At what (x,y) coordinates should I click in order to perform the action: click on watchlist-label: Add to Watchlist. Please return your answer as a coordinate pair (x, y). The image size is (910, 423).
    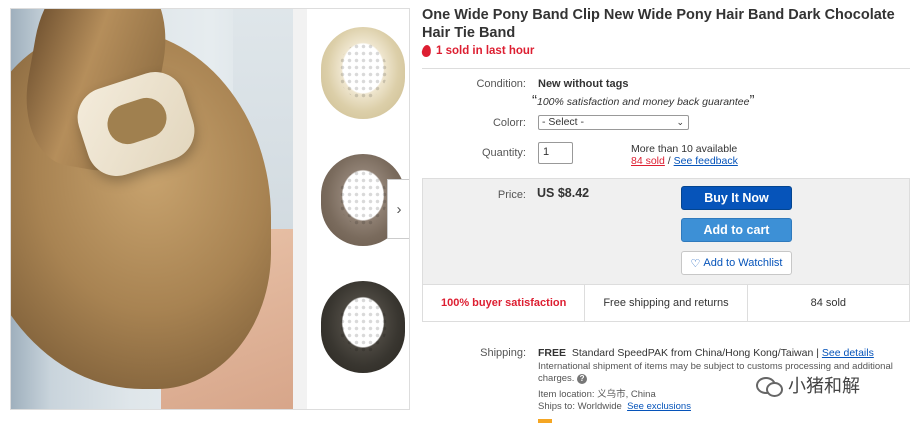
    Looking at the image, I should click on (743, 263).